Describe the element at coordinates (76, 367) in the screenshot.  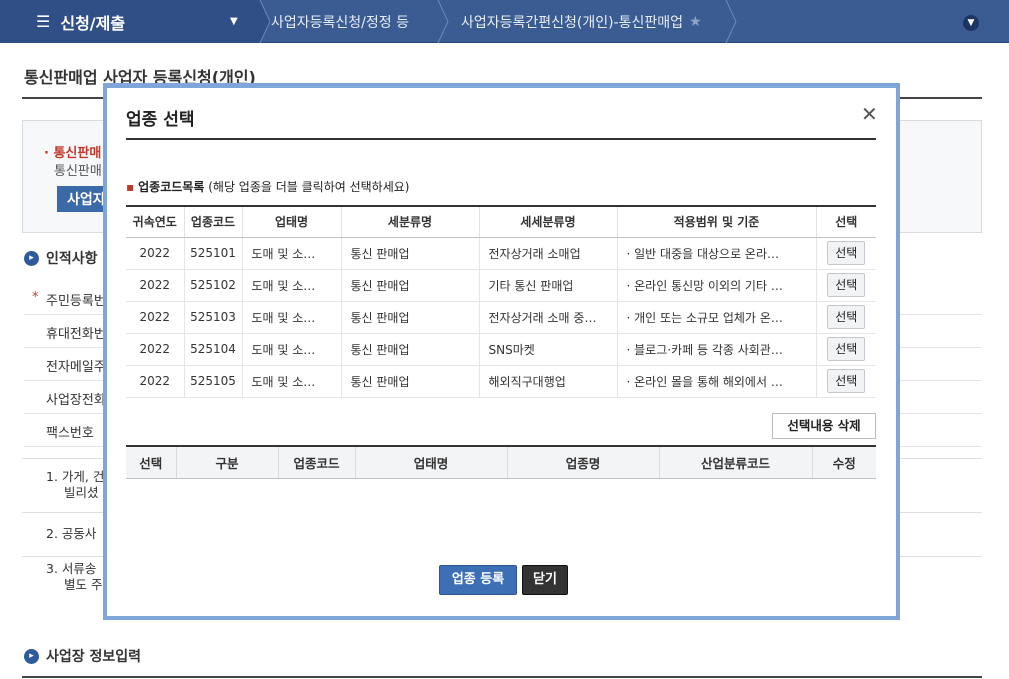
I see `field-label: 전자메일주` at that location.